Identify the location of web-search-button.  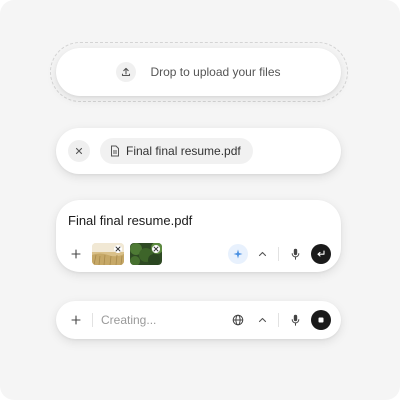
(238, 320).